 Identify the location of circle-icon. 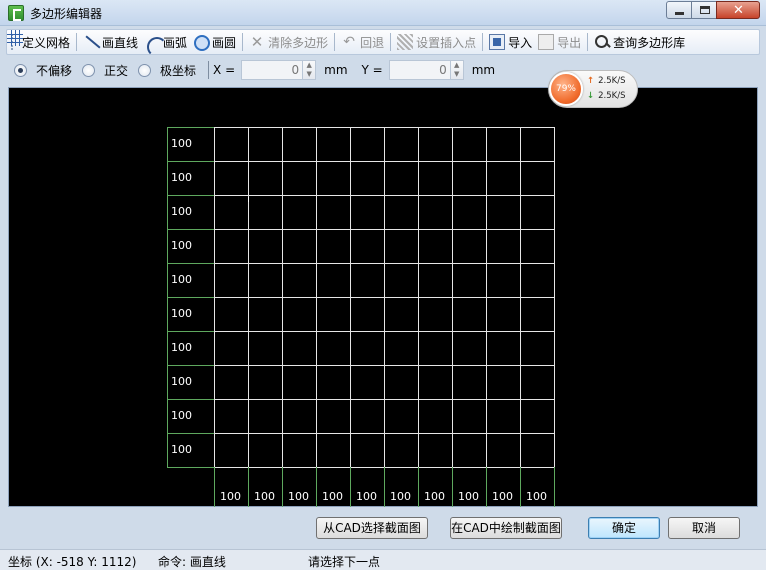
(202, 42).